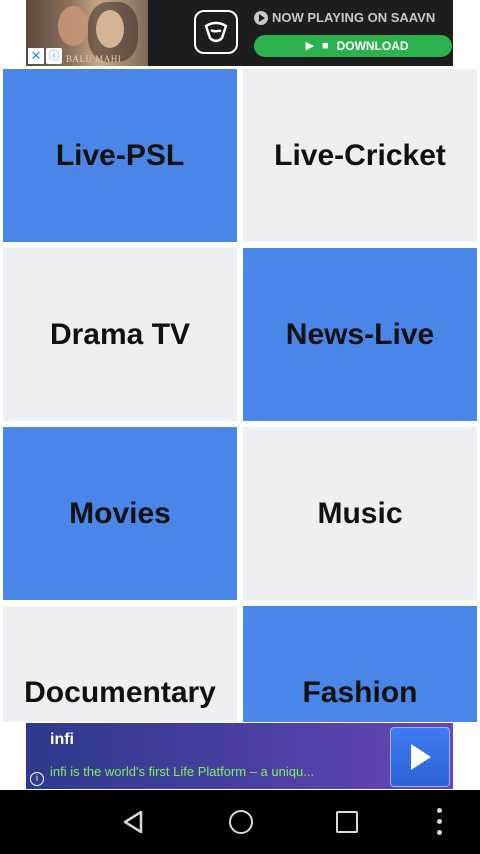 The height and width of the screenshot is (854, 480). What do you see at coordinates (54, 56) in the screenshot?
I see `ad-info-icon: ⓘ` at bounding box center [54, 56].